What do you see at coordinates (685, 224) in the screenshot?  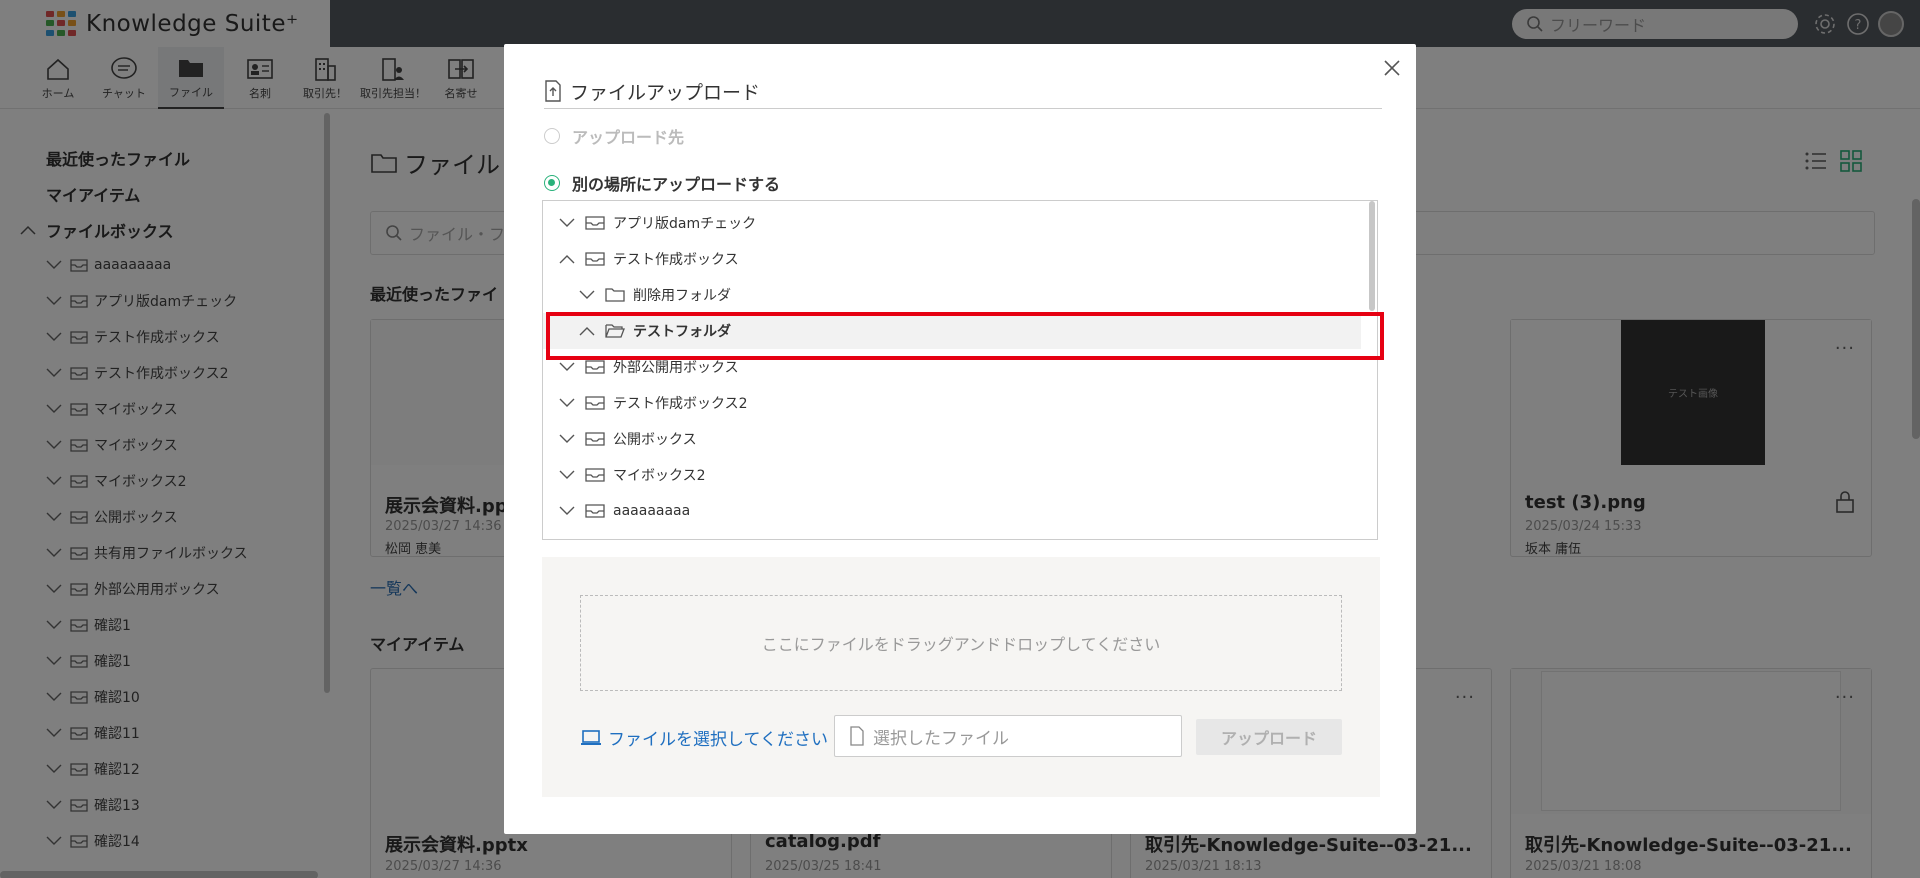 I see `tree-row-label: アプリ版damチェック` at bounding box center [685, 224].